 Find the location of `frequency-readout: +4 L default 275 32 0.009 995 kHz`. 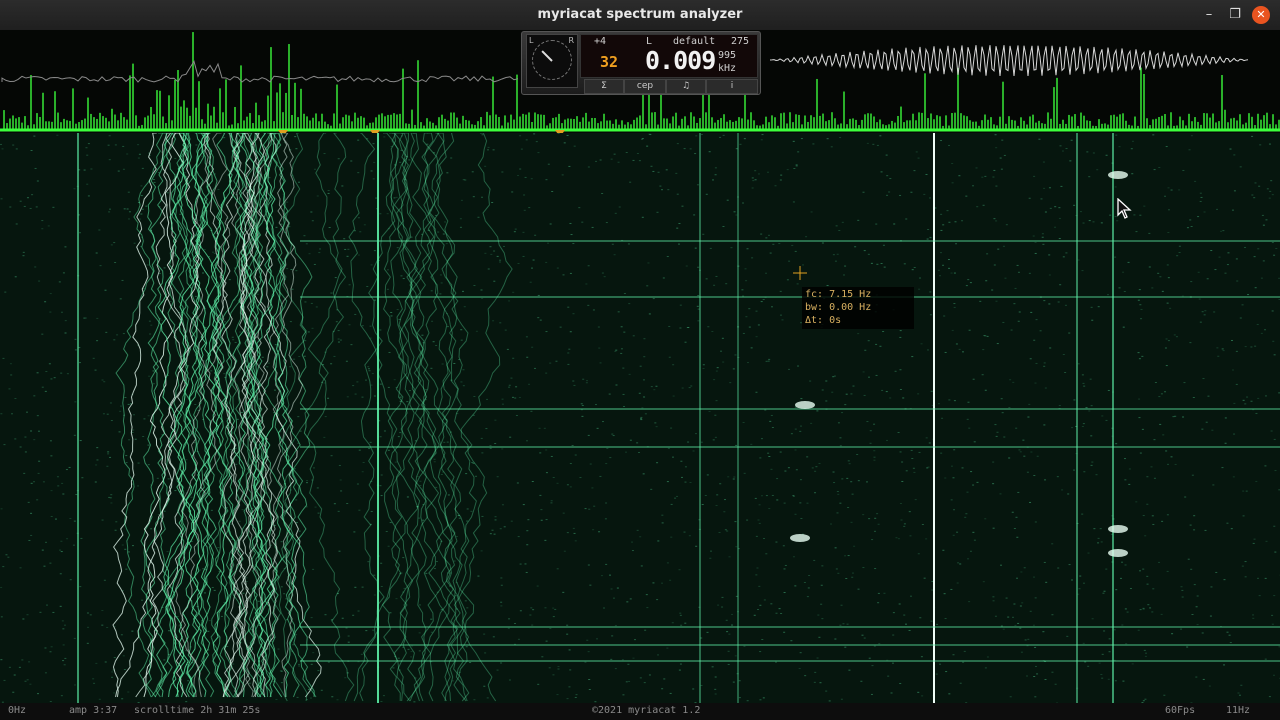

frequency-readout: +4 L default 275 32 0.009 995 kHz is located at coordinates (669, 56).